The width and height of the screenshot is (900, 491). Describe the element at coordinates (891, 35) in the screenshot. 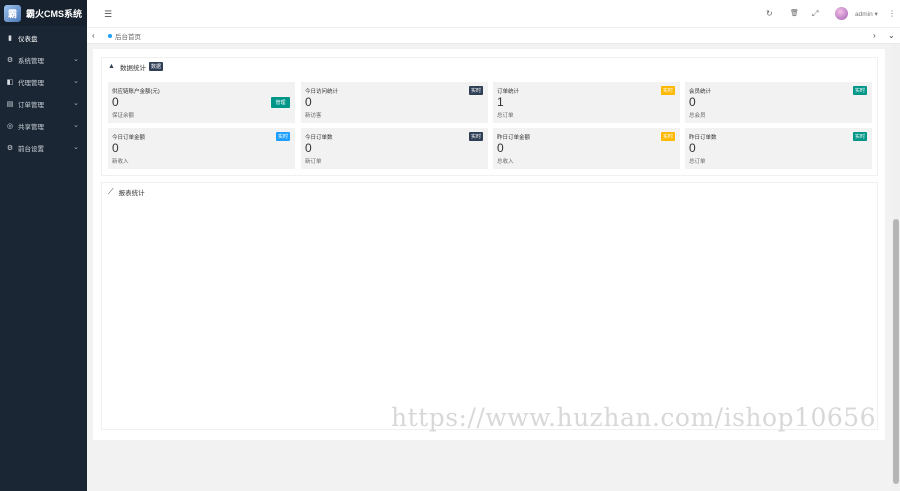

I see `tab-dropdown-icon: ⌄` at that location.